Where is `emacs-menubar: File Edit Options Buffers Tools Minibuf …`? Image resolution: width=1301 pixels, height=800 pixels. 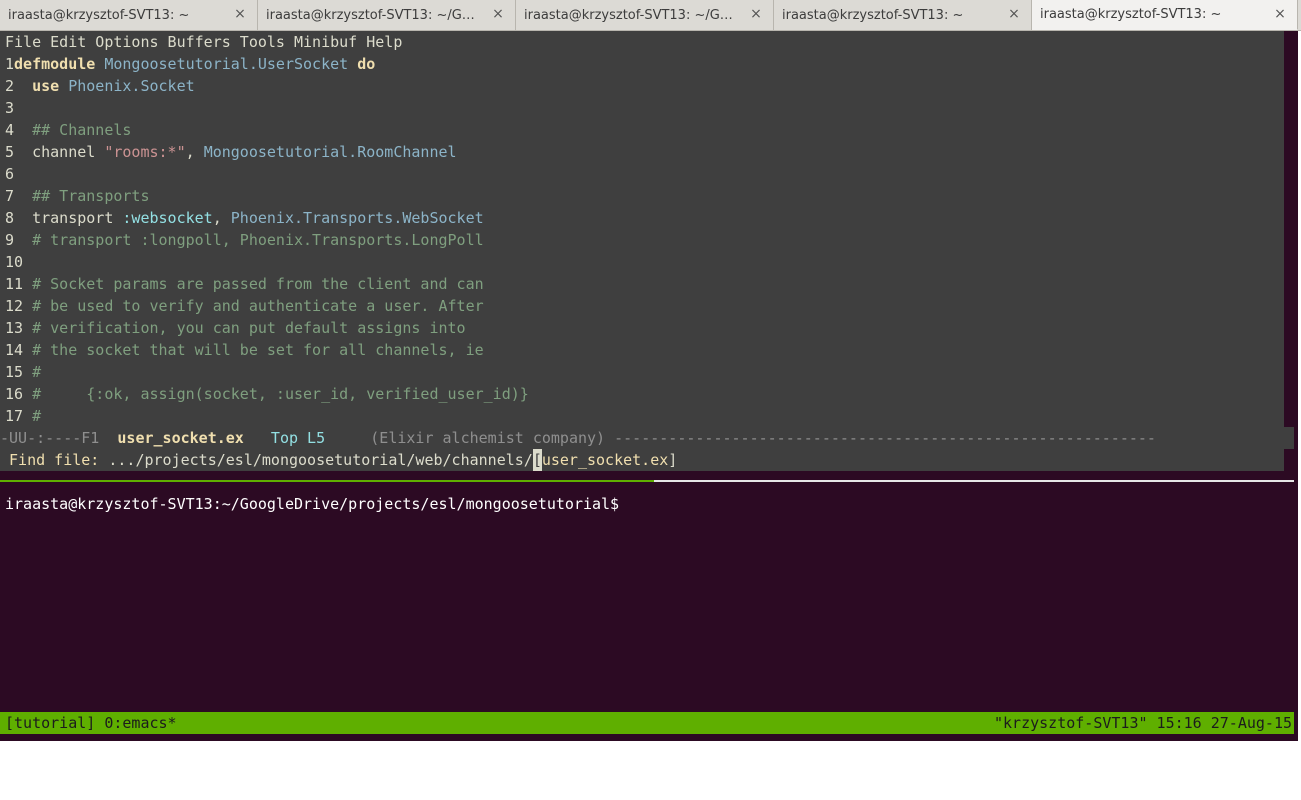
emacs-menubar: File Edit Options Buffers Tools Minibuf … is located at coordinates (203, 42).